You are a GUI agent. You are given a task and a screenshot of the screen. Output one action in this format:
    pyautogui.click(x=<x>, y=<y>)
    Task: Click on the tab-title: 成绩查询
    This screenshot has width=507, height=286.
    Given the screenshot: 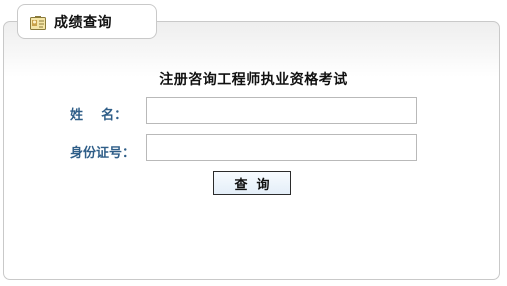 What is the action you would take?
    pyautogui.click(x=83, y=22)
    